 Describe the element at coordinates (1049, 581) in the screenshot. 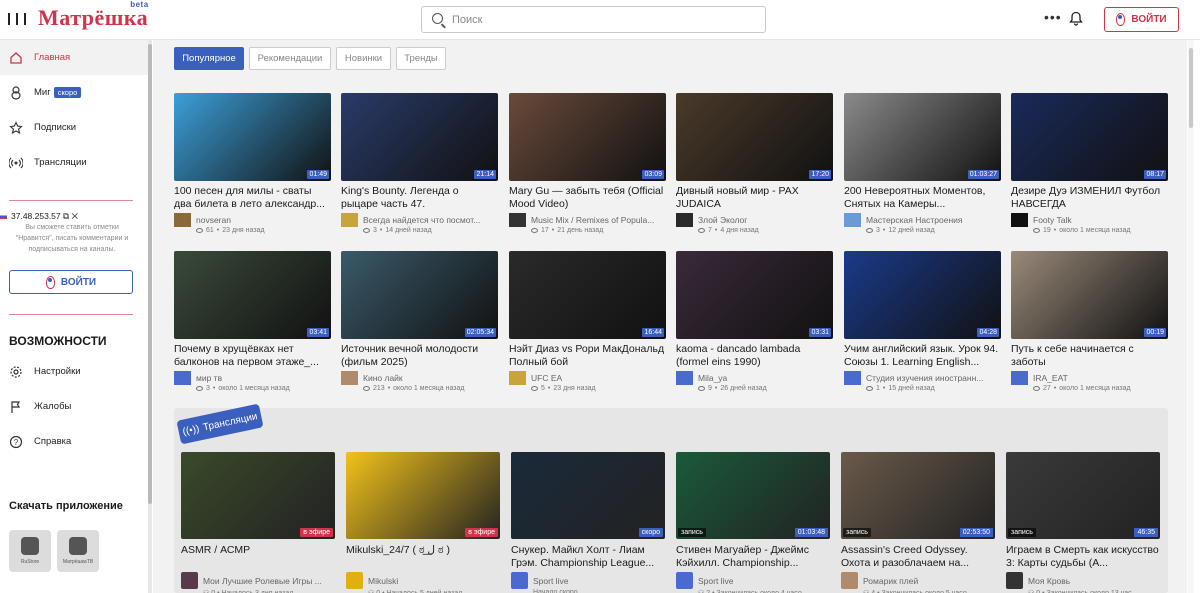

I see `channel-name: Моя Кровь` at that location.